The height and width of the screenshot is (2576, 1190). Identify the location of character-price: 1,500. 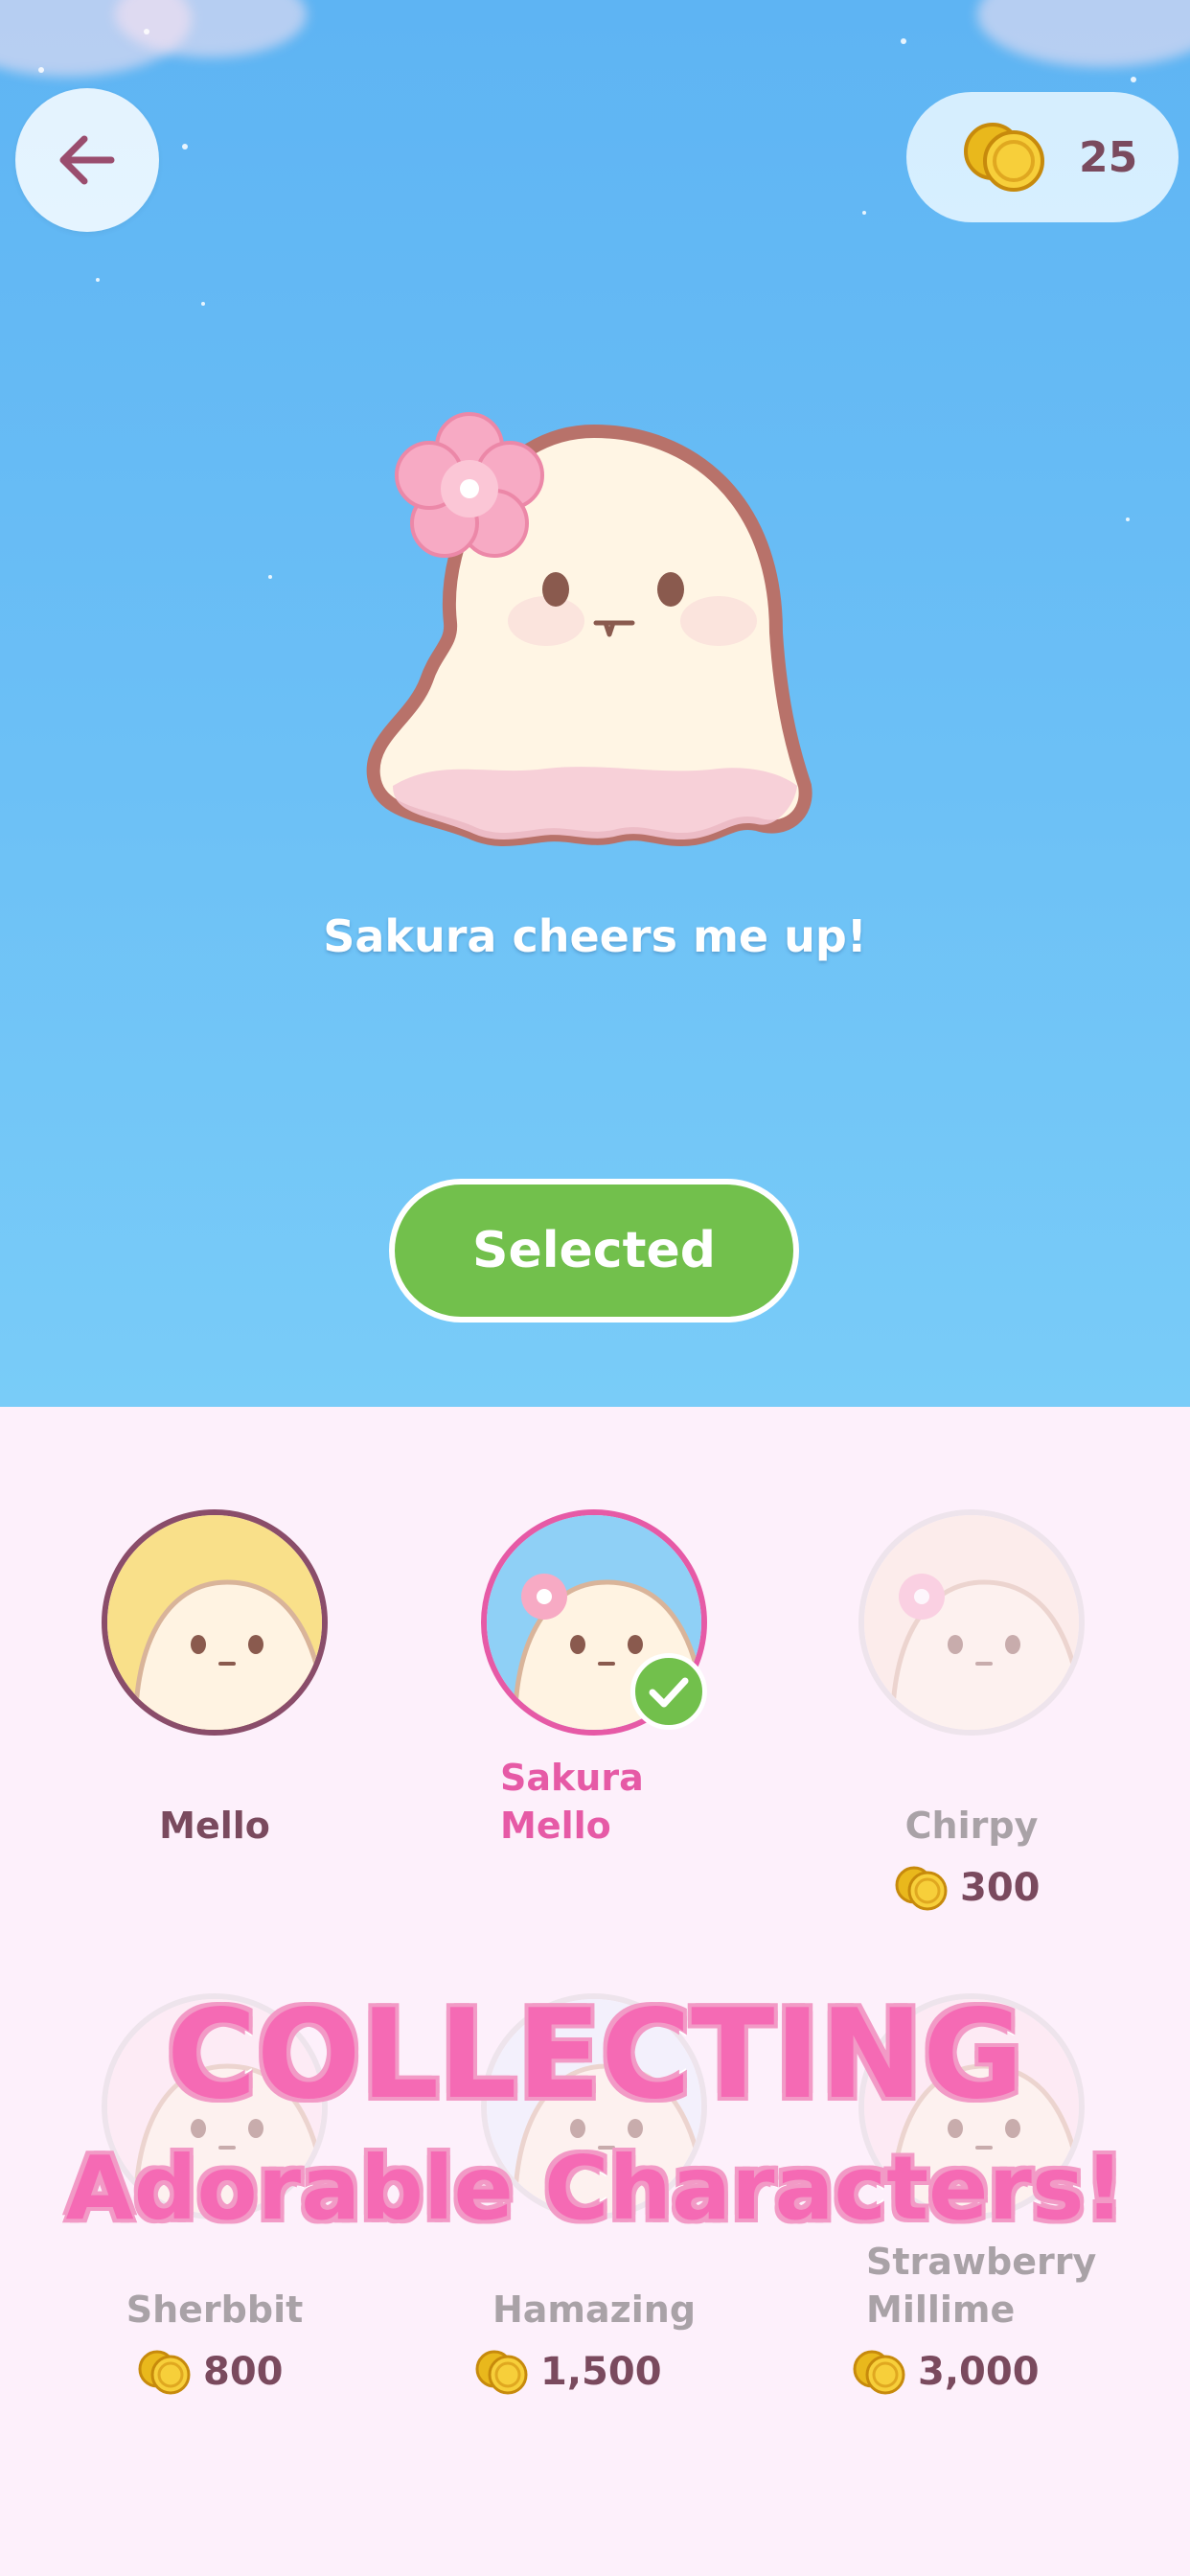
(568, 2372).